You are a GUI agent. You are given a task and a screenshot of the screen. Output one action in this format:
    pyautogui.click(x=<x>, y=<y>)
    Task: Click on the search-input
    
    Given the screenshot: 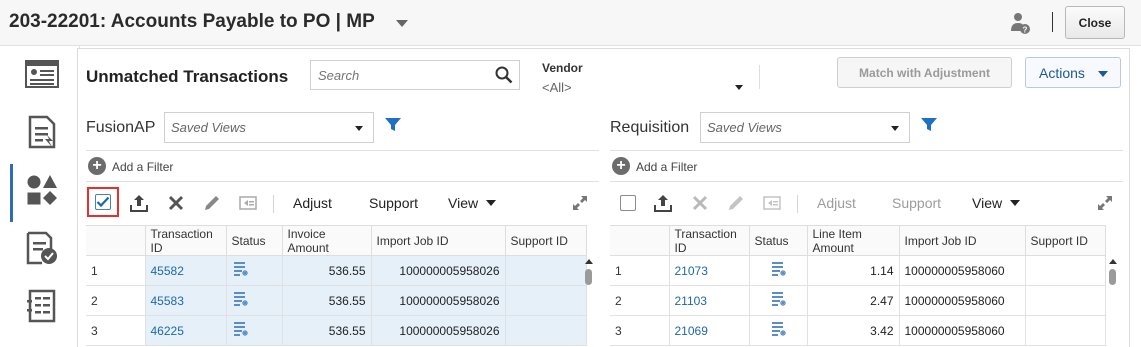 What is the action you would take?
    pyautogui.click(x=396, y=75)
    